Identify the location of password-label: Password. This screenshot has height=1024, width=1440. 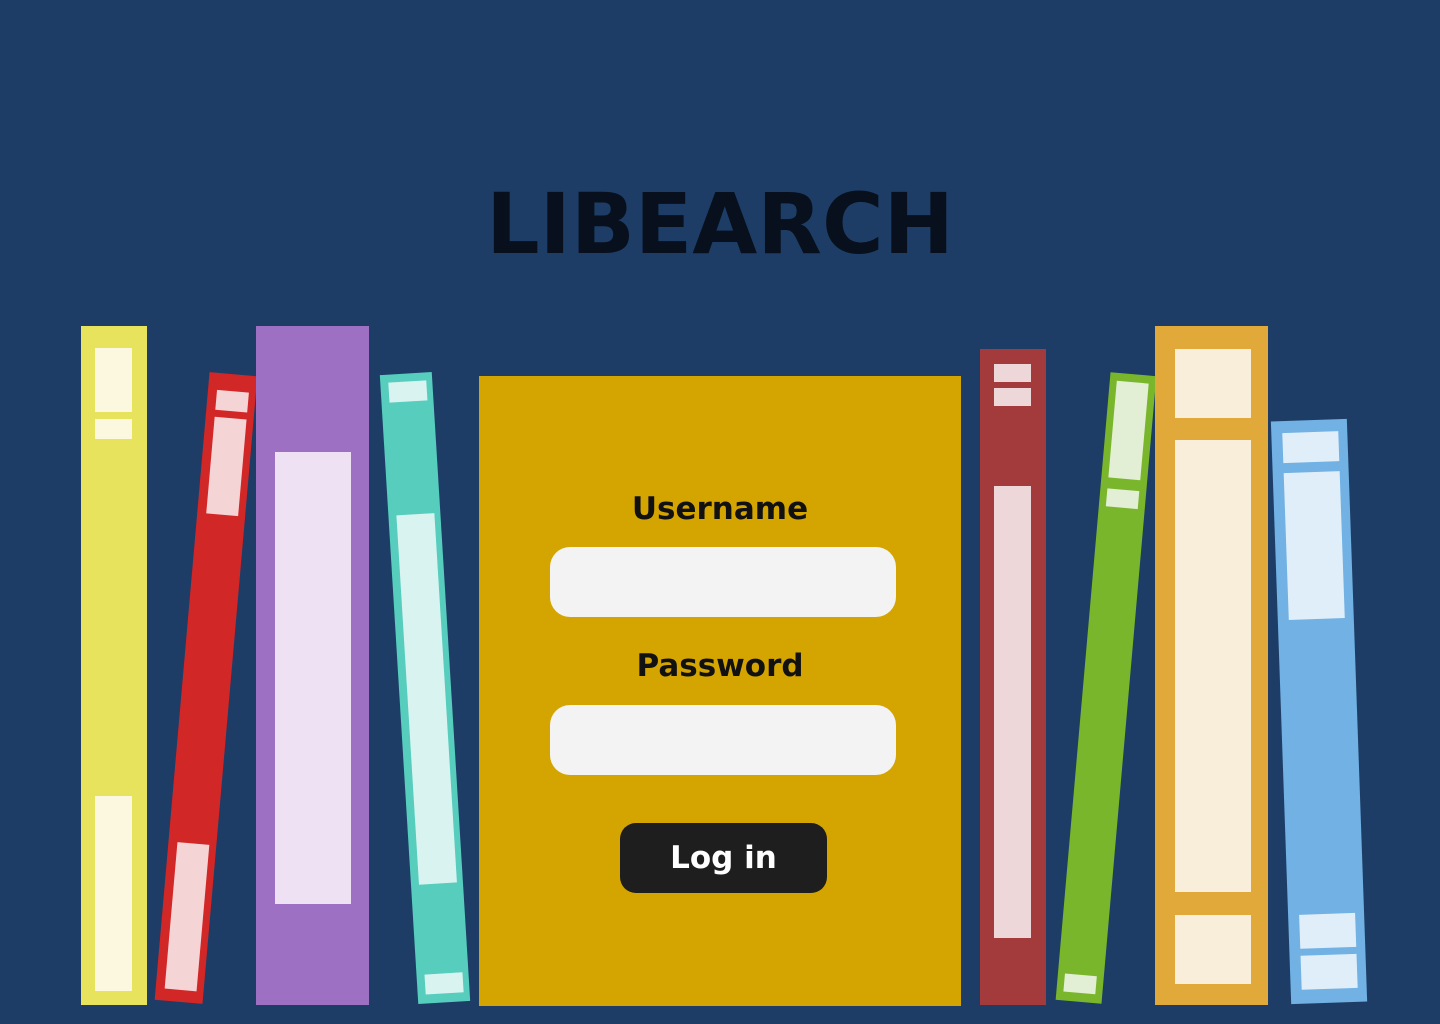
(720, 666).